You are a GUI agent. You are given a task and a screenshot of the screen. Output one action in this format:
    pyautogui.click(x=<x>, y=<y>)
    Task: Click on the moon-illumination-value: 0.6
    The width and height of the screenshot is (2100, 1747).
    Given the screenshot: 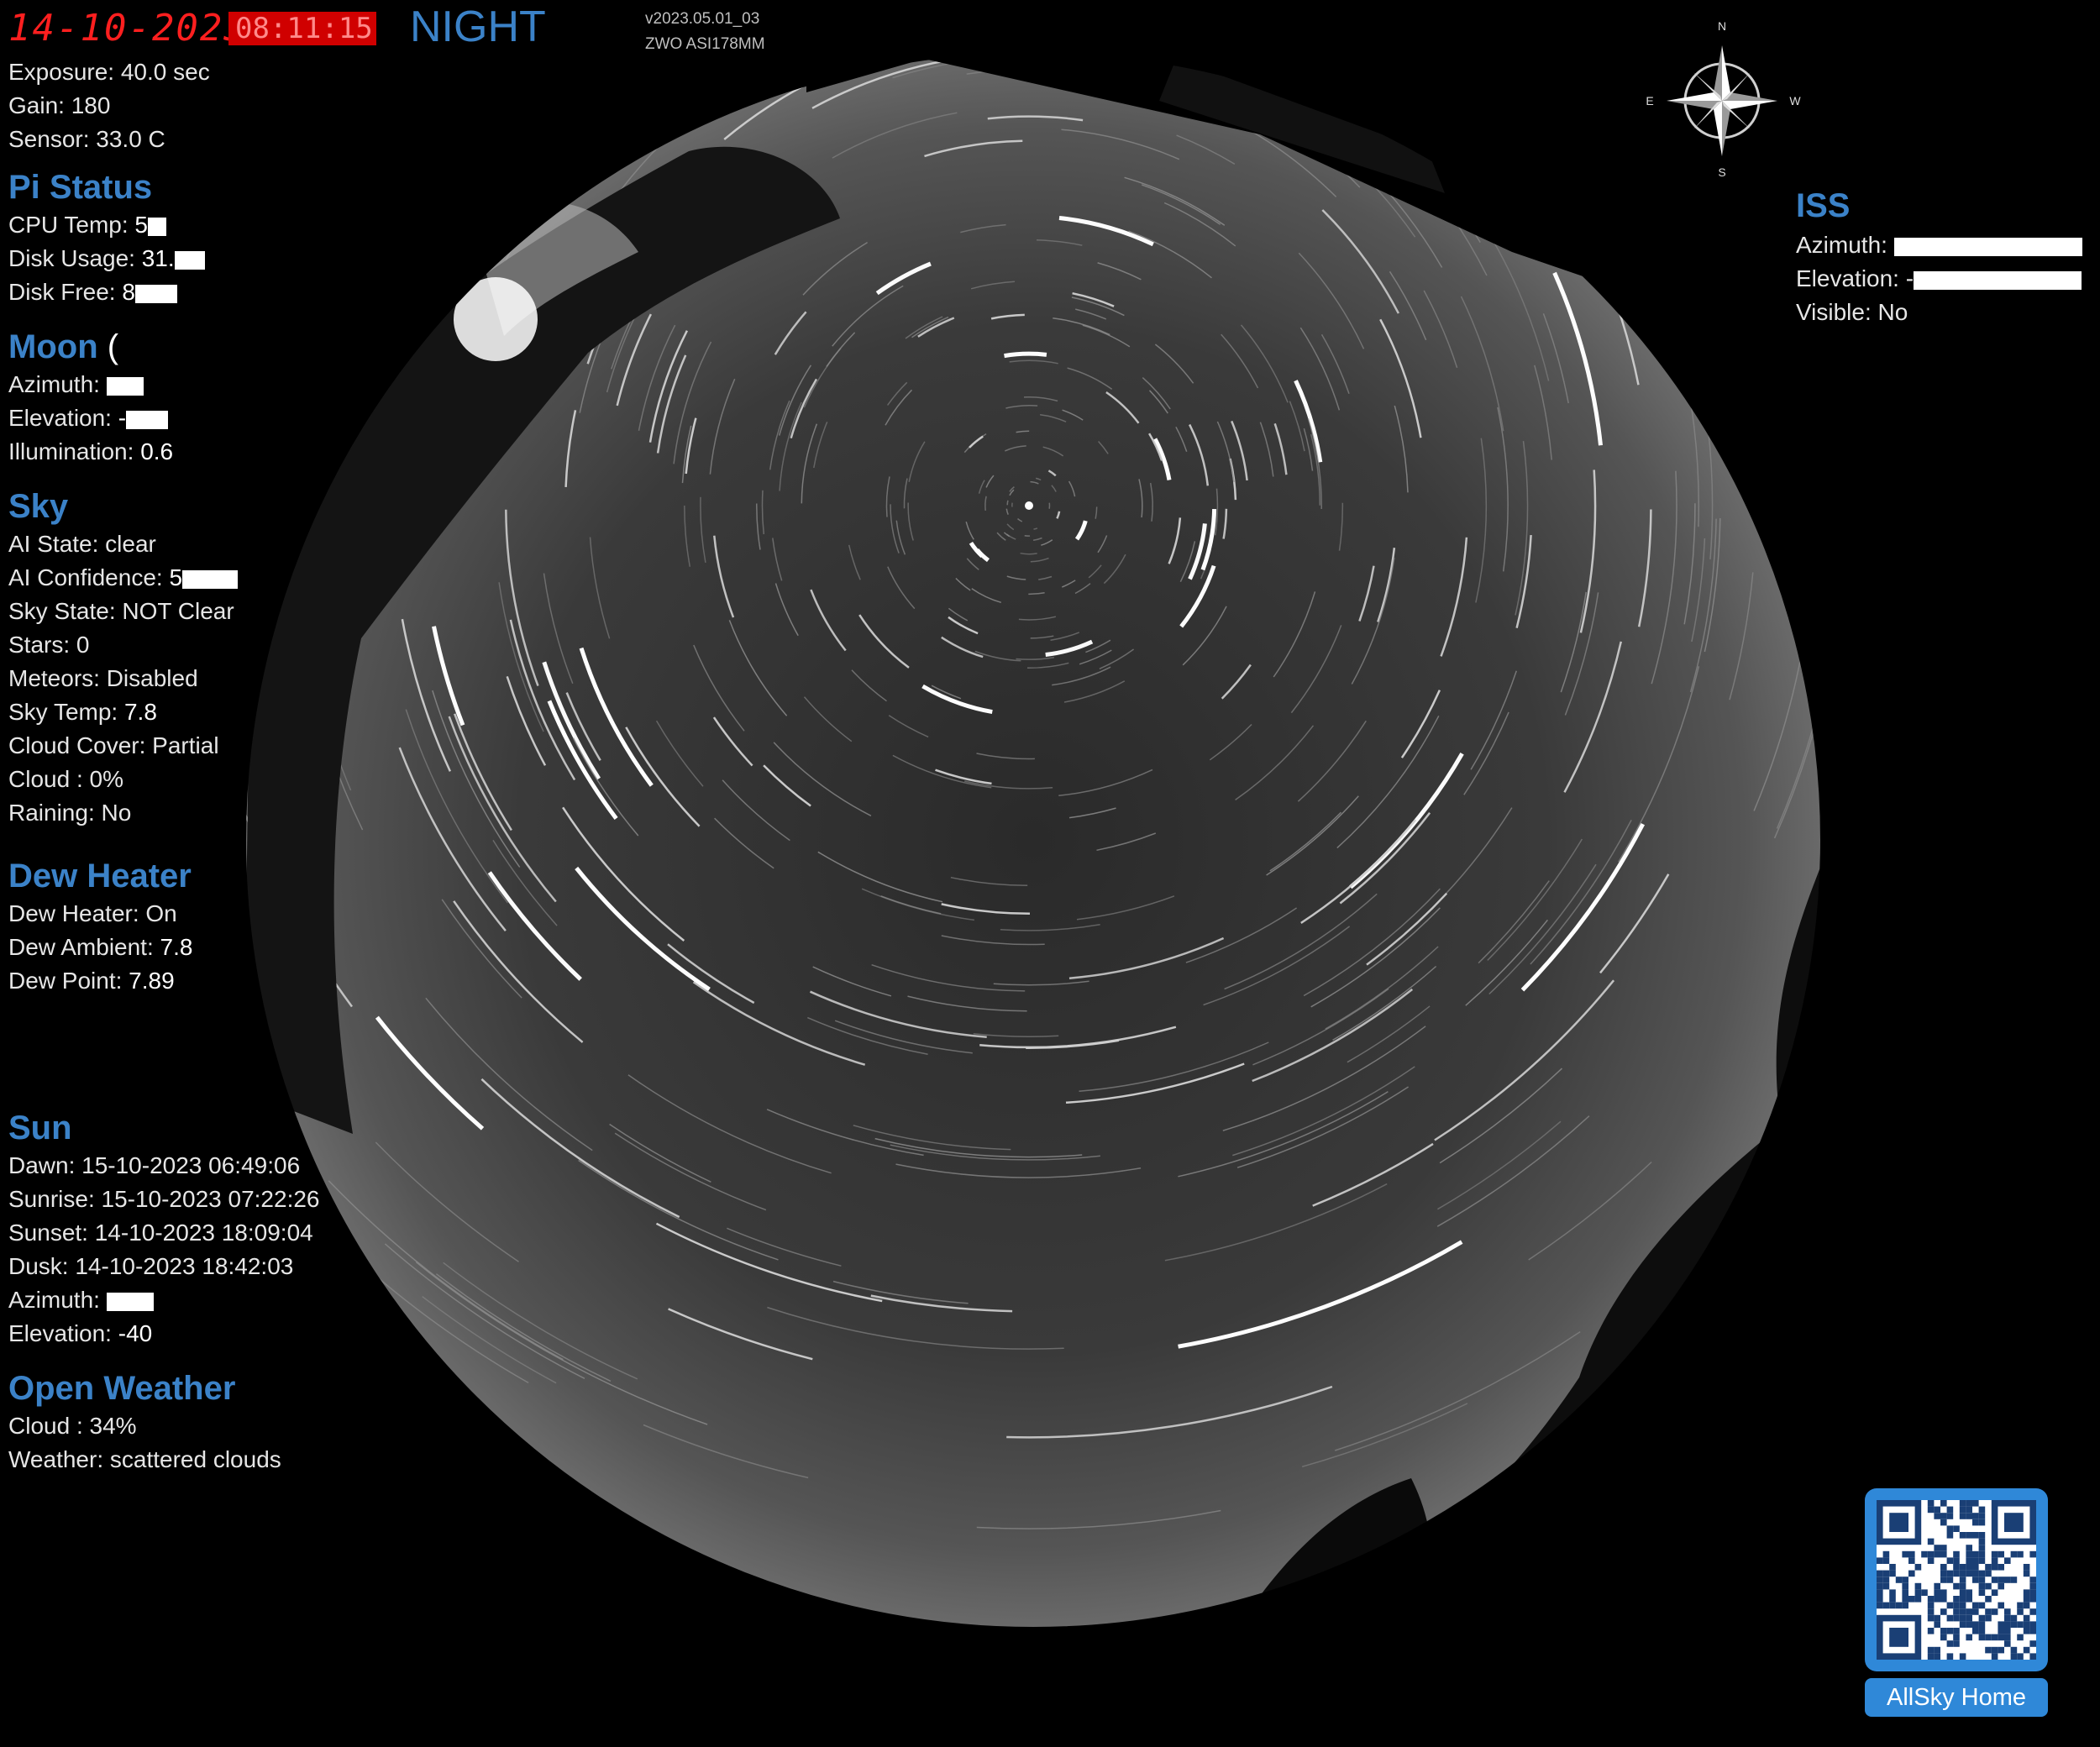 What is the action you would take?
    pyautogui.click(x=157, y=451)
    